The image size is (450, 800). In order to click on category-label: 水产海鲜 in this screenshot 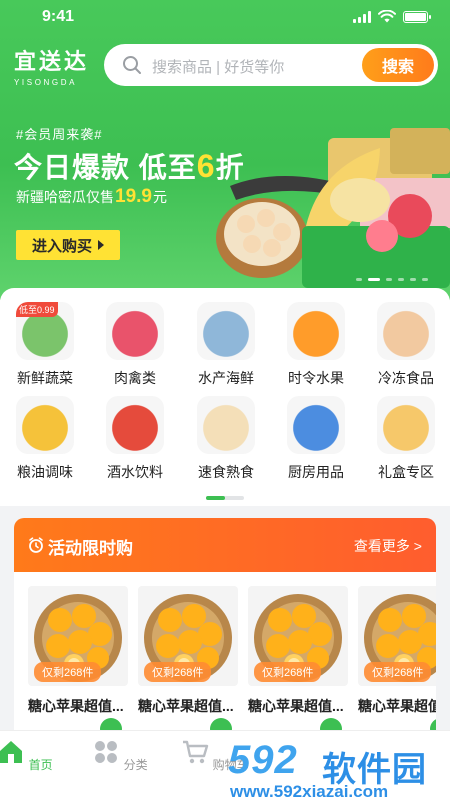, I will do `click(226, 378)`.